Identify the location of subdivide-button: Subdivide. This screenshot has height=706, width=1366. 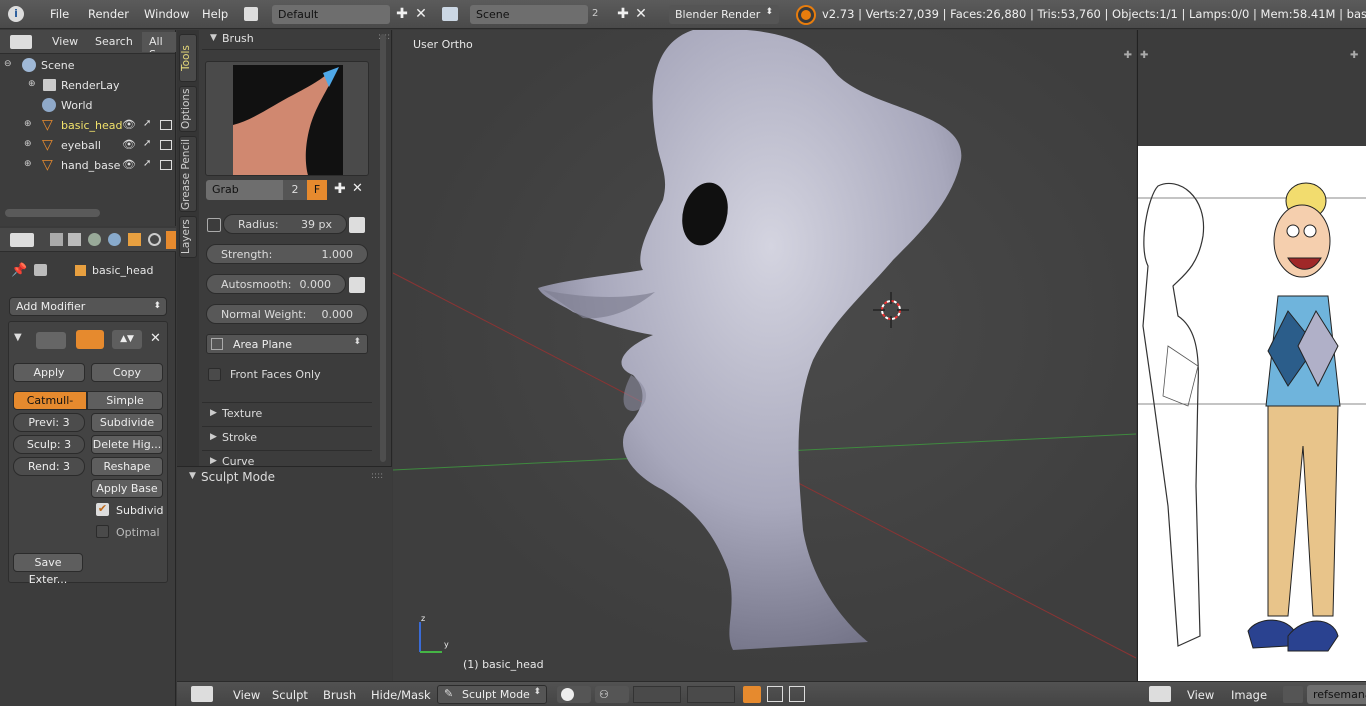
(127, 422).